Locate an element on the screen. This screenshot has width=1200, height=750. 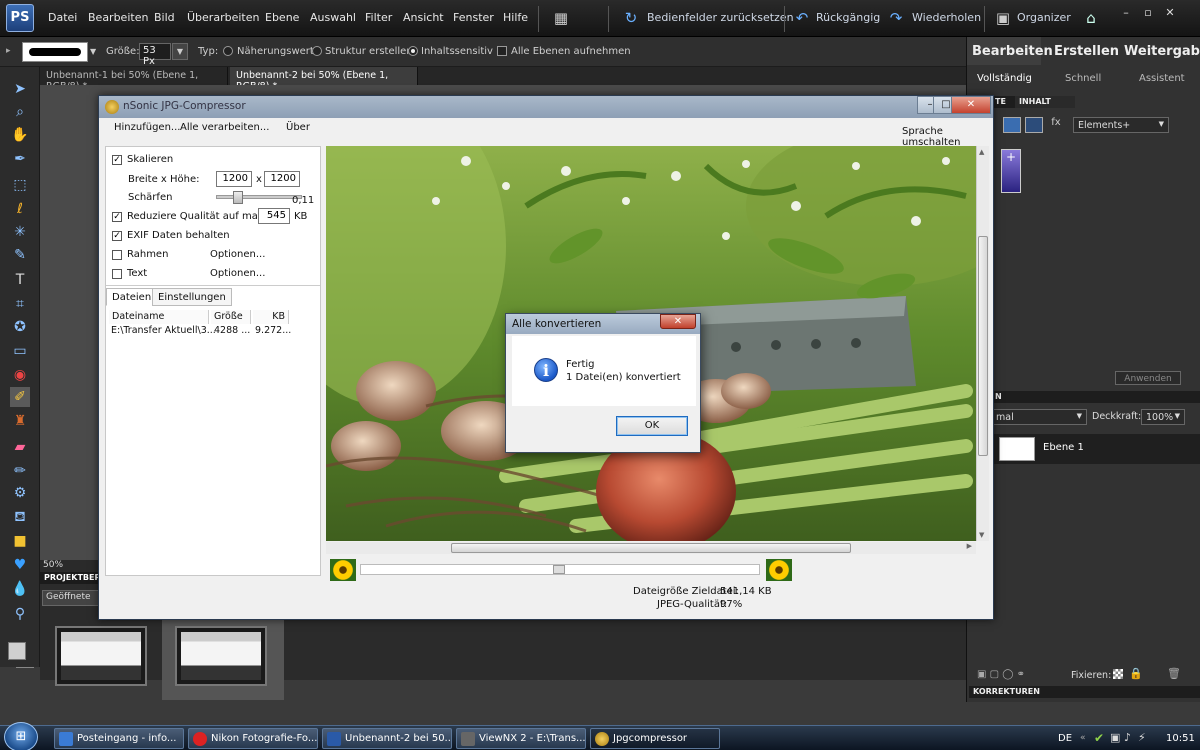
project-bin-select: Geöffnete is located at coordinates (71, 598).